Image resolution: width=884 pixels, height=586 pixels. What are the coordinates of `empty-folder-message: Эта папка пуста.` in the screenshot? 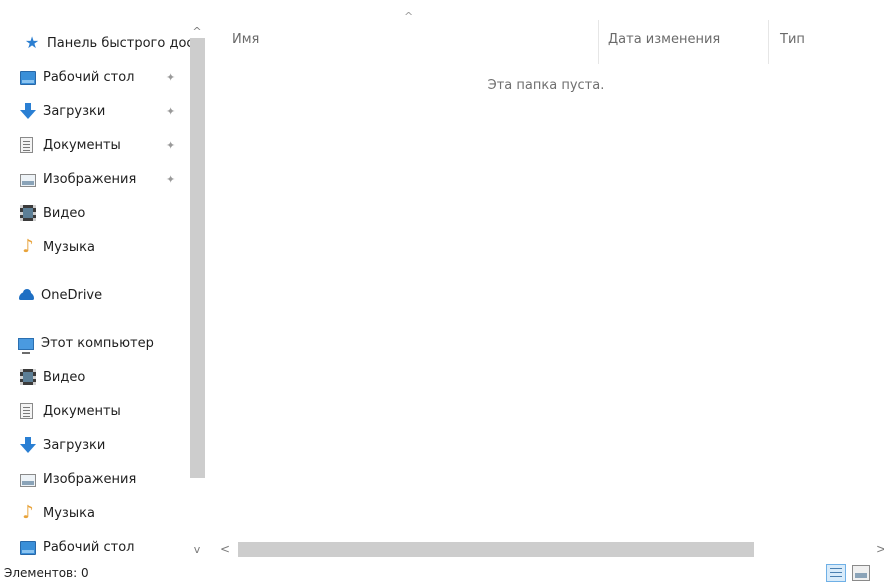 It's located at (546, 85).